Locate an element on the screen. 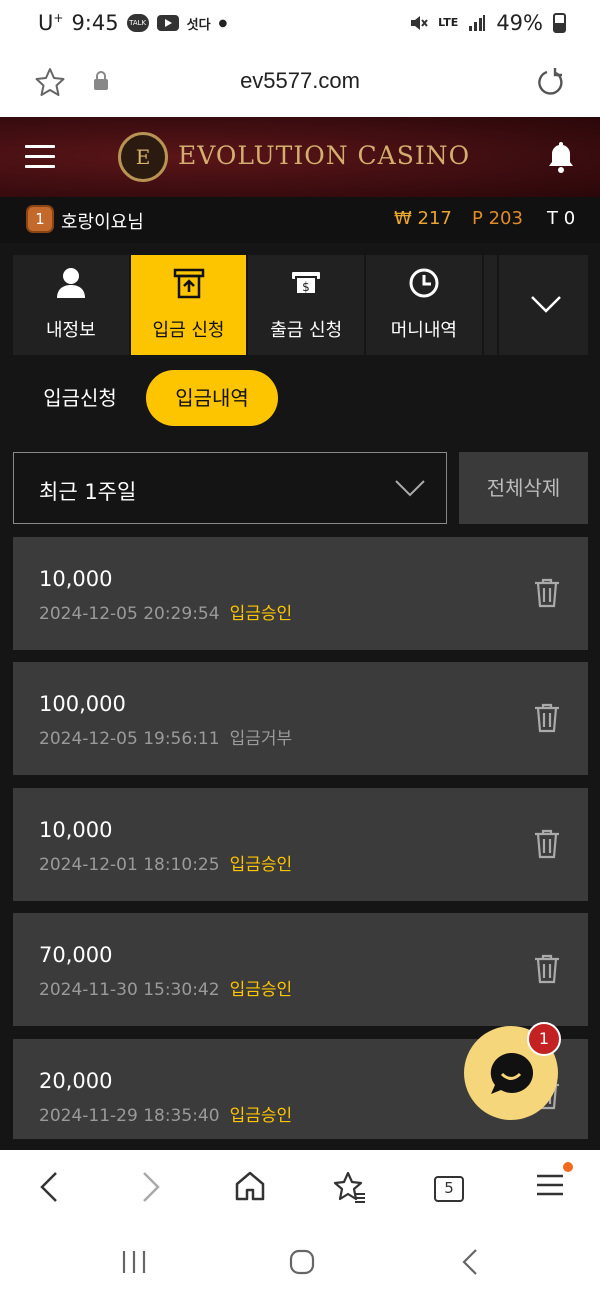  transaction-datetime: 2024-12-05 20:29:54 입금승인 is located at coordinates (166, 614).